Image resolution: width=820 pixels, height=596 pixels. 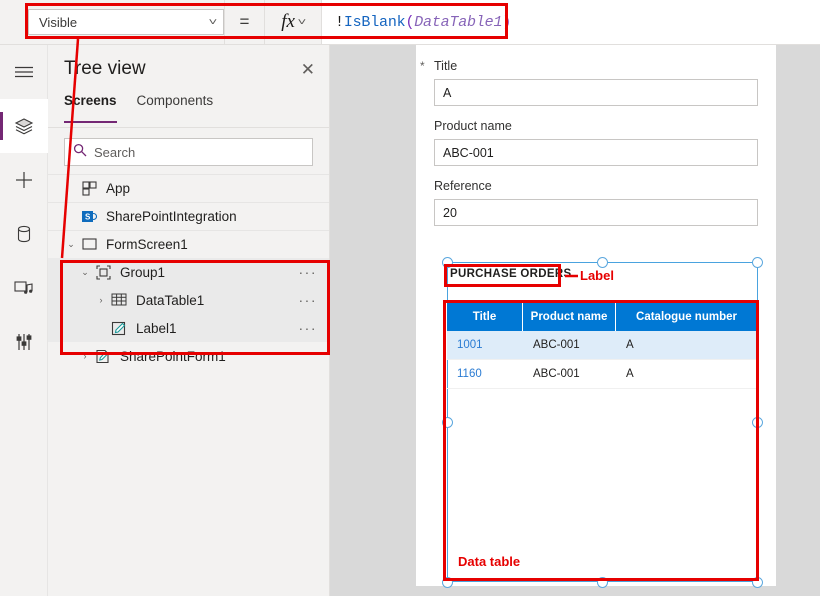 I want to click on formula-input: ! IsBlank(DataTable1), so click(x=571, y=22).